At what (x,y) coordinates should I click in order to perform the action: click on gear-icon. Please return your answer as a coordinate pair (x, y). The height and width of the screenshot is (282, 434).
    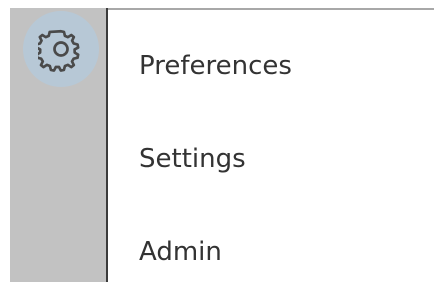
    Looking at the image, I should click on (61, 49).